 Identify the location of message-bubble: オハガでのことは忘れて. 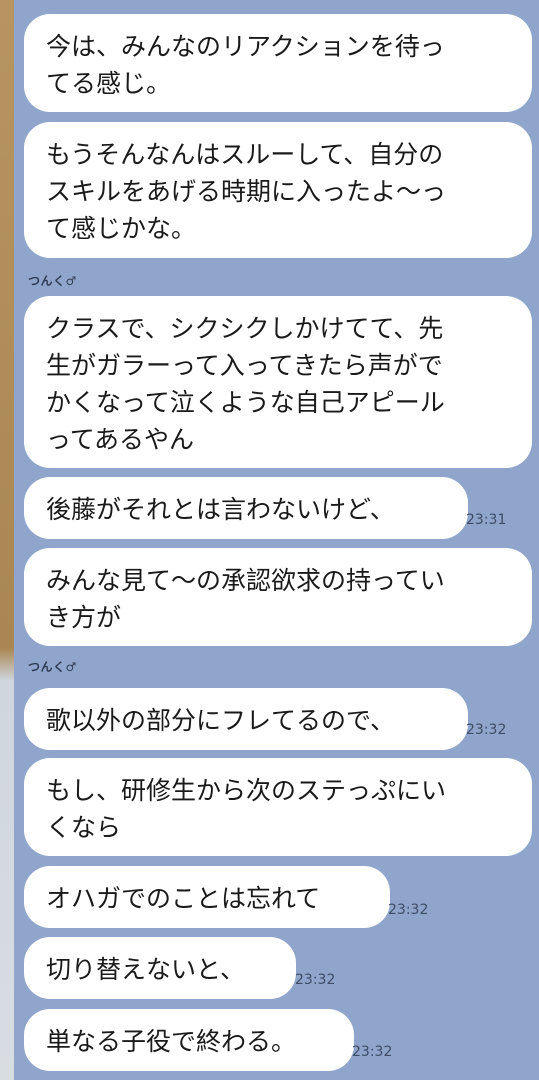
(207, 897).